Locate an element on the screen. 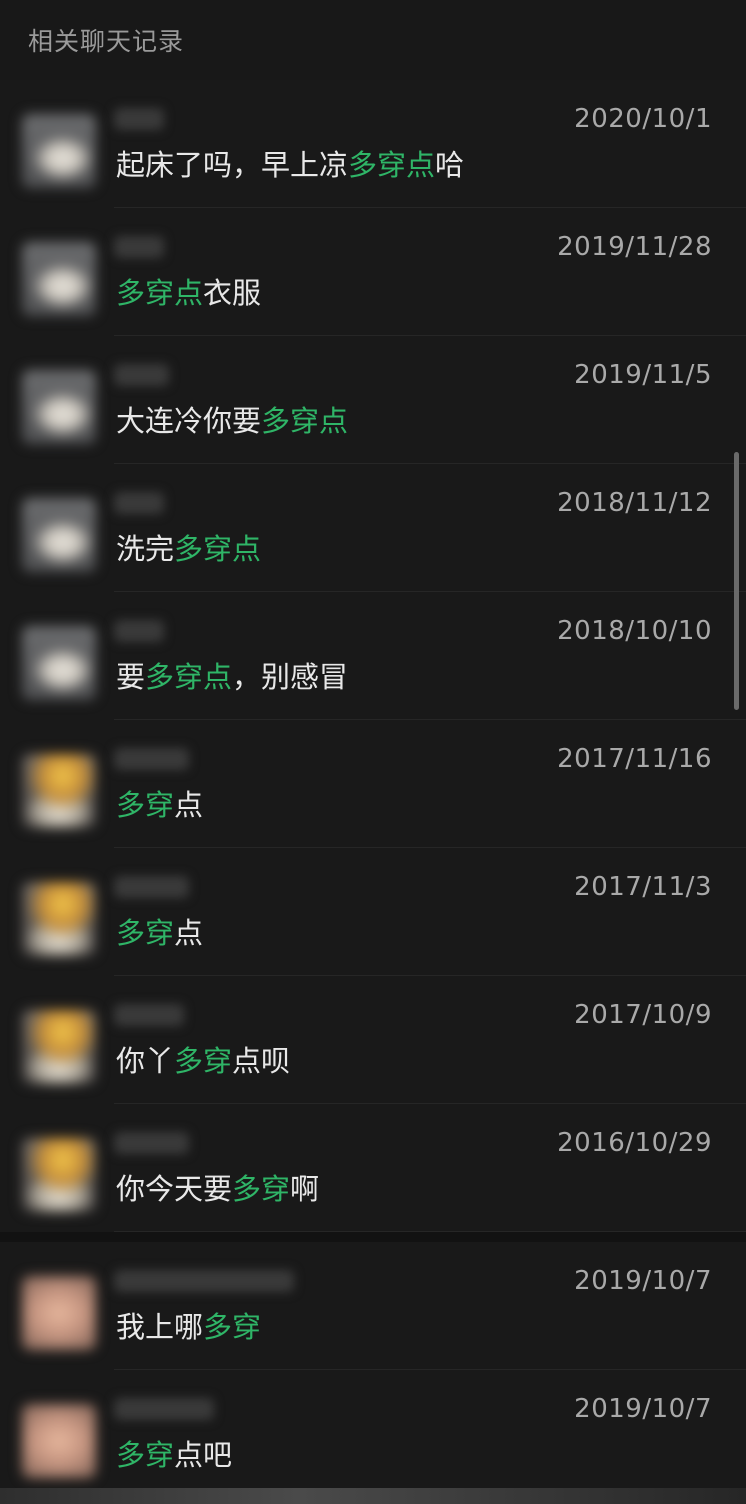 This screenshot has width=746, height=1504. message-date: 2016/10/29 is located at coordinates (634, 1143).